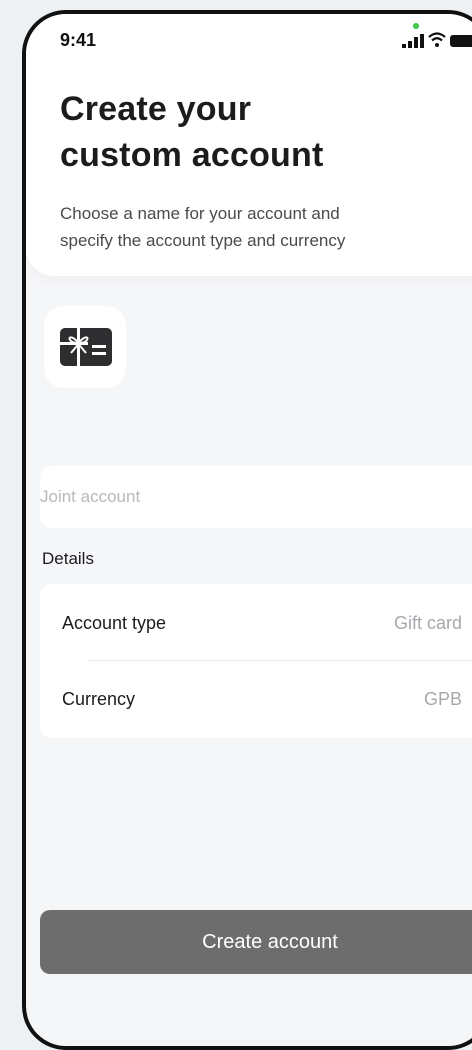 Image resolution: width=472 pixels, height=1050 pixels. What do you see at coordinates (249, 41) in the screenshot?
I see `status-bar: 9:41` at bounding box center [249, 41].